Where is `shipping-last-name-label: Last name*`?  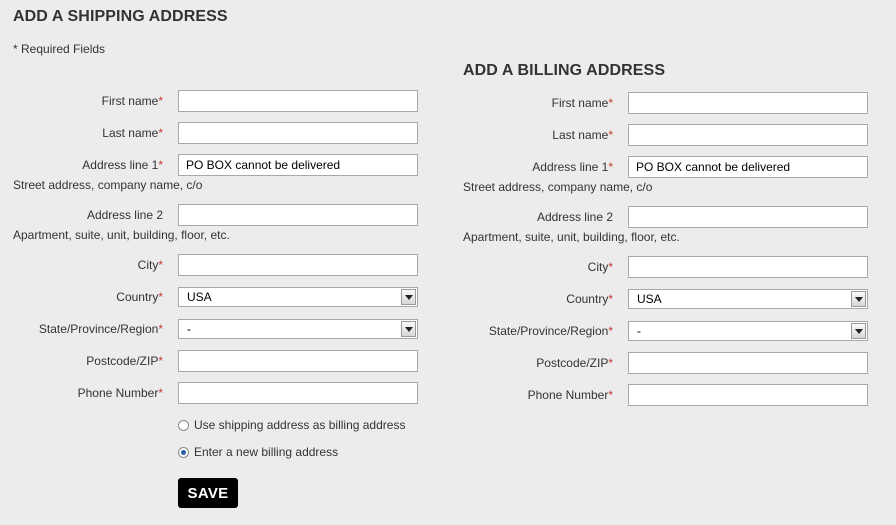
shipping-last-name-label: Last name* is located at coordinates (132, 133).